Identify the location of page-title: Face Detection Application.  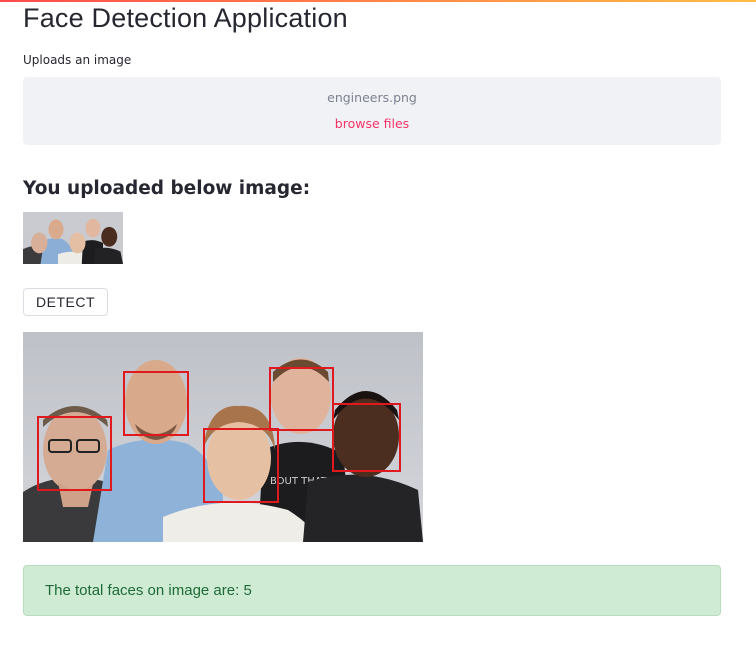
(185, 18).